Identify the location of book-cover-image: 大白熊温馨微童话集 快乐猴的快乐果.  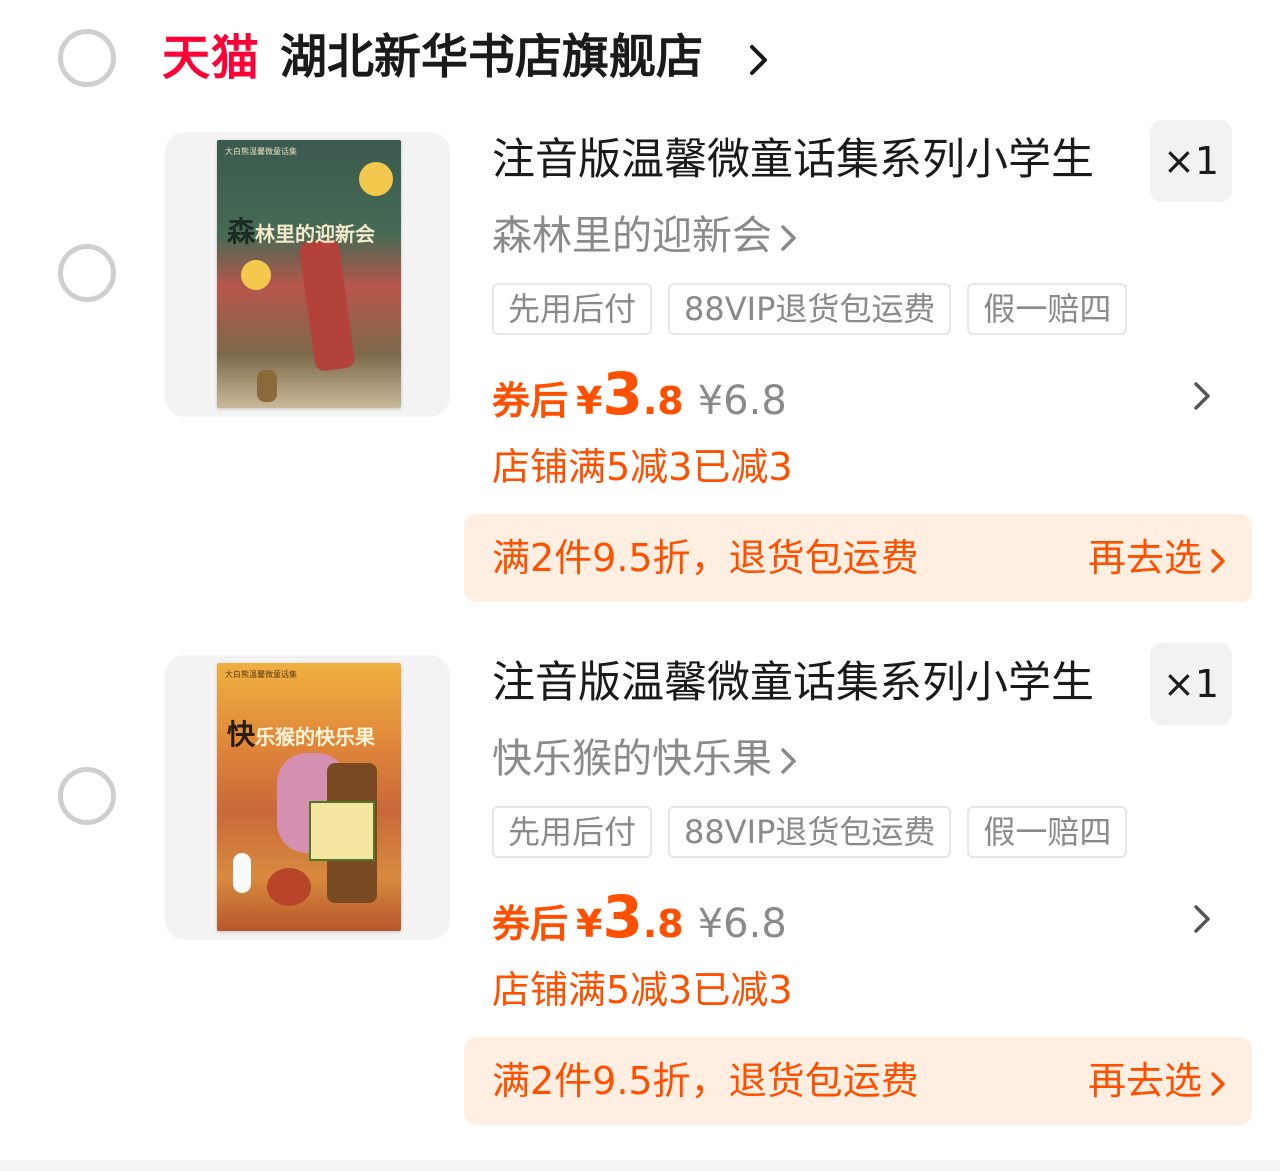
(309, 797).